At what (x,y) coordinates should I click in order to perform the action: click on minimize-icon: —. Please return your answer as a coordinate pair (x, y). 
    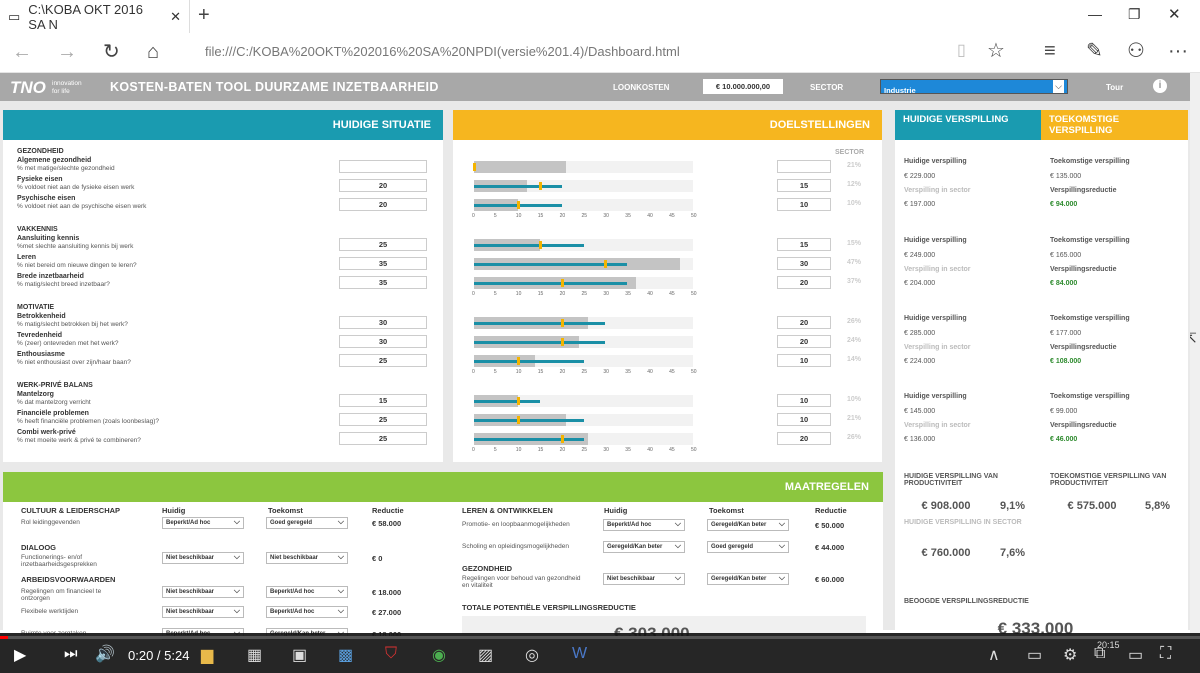
    Looking at the image, I should click on (1095, 14).